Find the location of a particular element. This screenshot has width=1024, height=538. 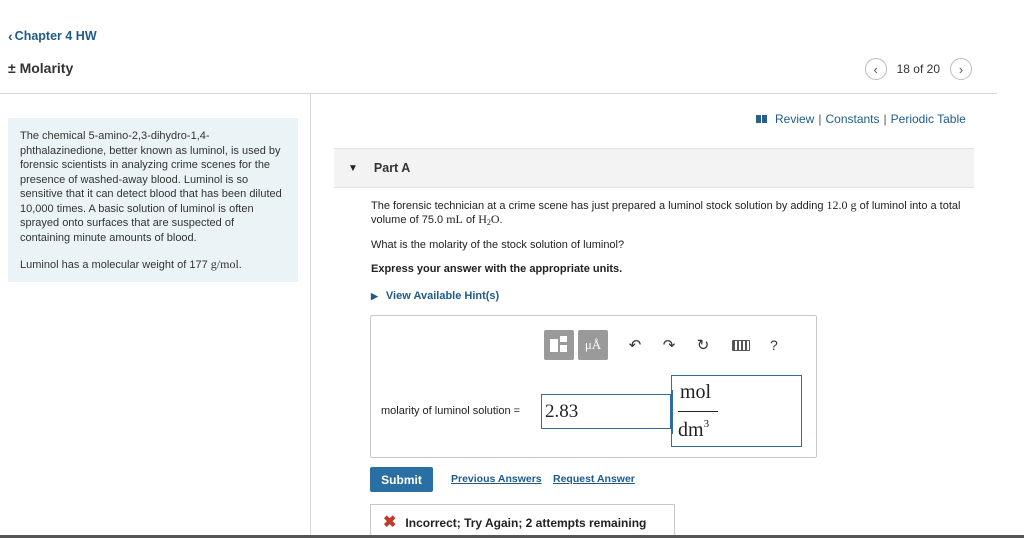

redo-icon: ↷ is located at coordinates (669, 345).